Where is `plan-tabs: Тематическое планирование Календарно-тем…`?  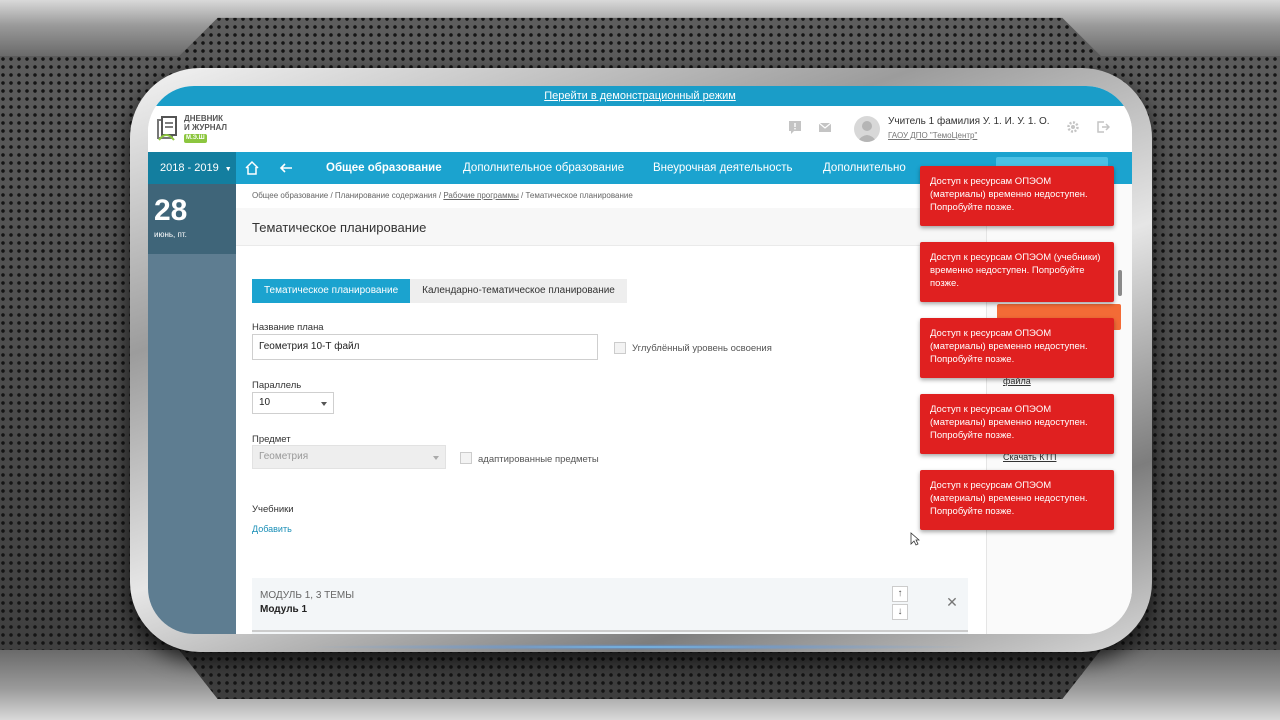
plan-tabs: Тематическое планирование Календарно-тем… is located at coordinates (439, 291).